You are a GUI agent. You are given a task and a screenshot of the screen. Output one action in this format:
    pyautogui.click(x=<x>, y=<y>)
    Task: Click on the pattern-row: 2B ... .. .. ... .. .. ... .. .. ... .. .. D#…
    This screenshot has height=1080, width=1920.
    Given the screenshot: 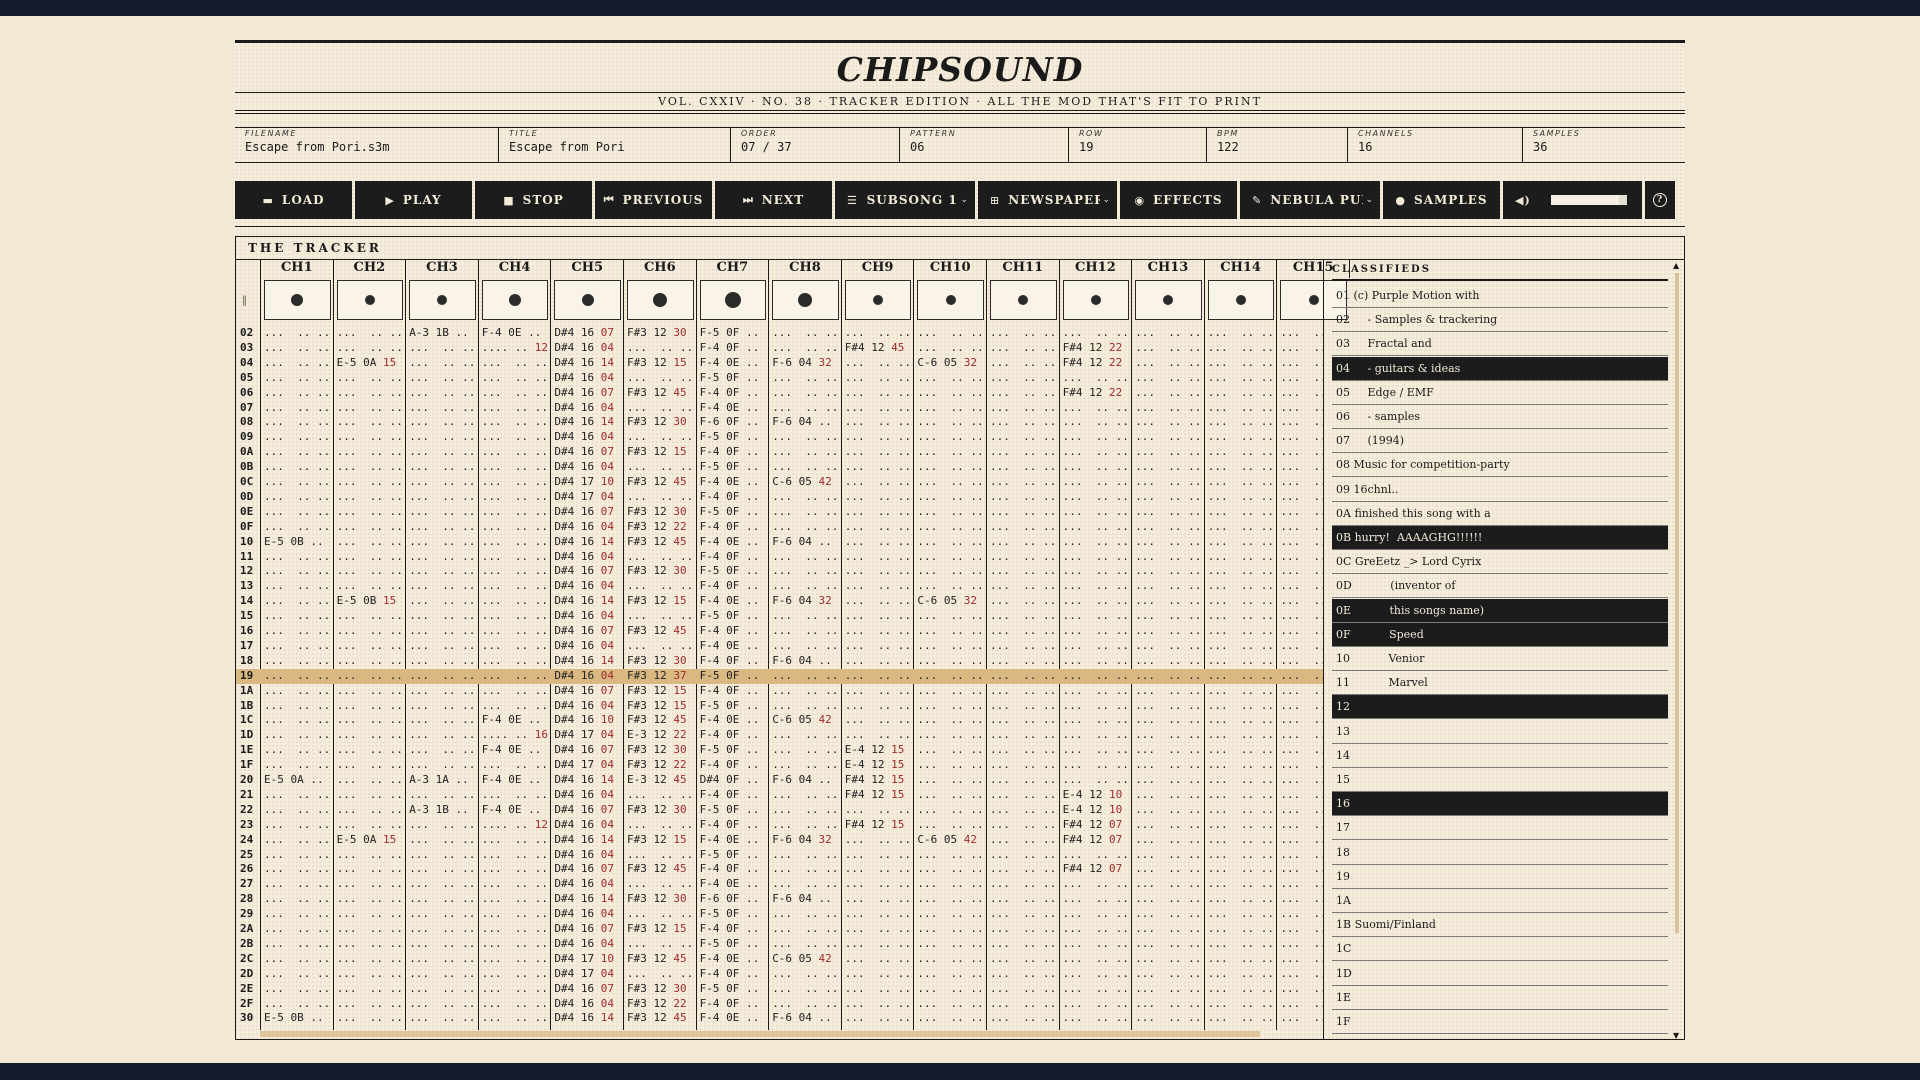 What is the action you would take?
    pyautogui.click(x=779, y=944)
    